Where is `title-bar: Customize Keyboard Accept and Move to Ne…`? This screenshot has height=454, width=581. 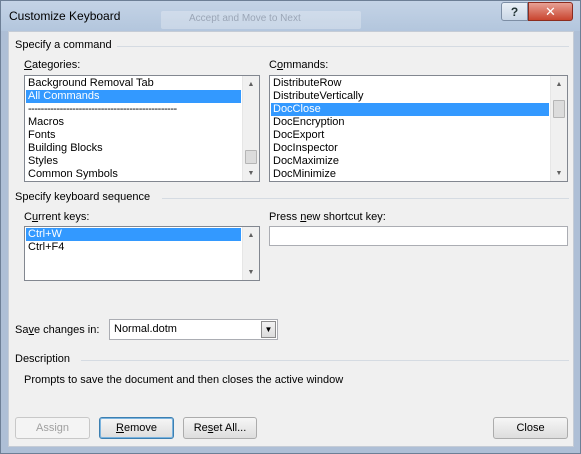
title-bar: Customize Keyboard Accept and Move to Ne… is located at coordinates (290, 16).